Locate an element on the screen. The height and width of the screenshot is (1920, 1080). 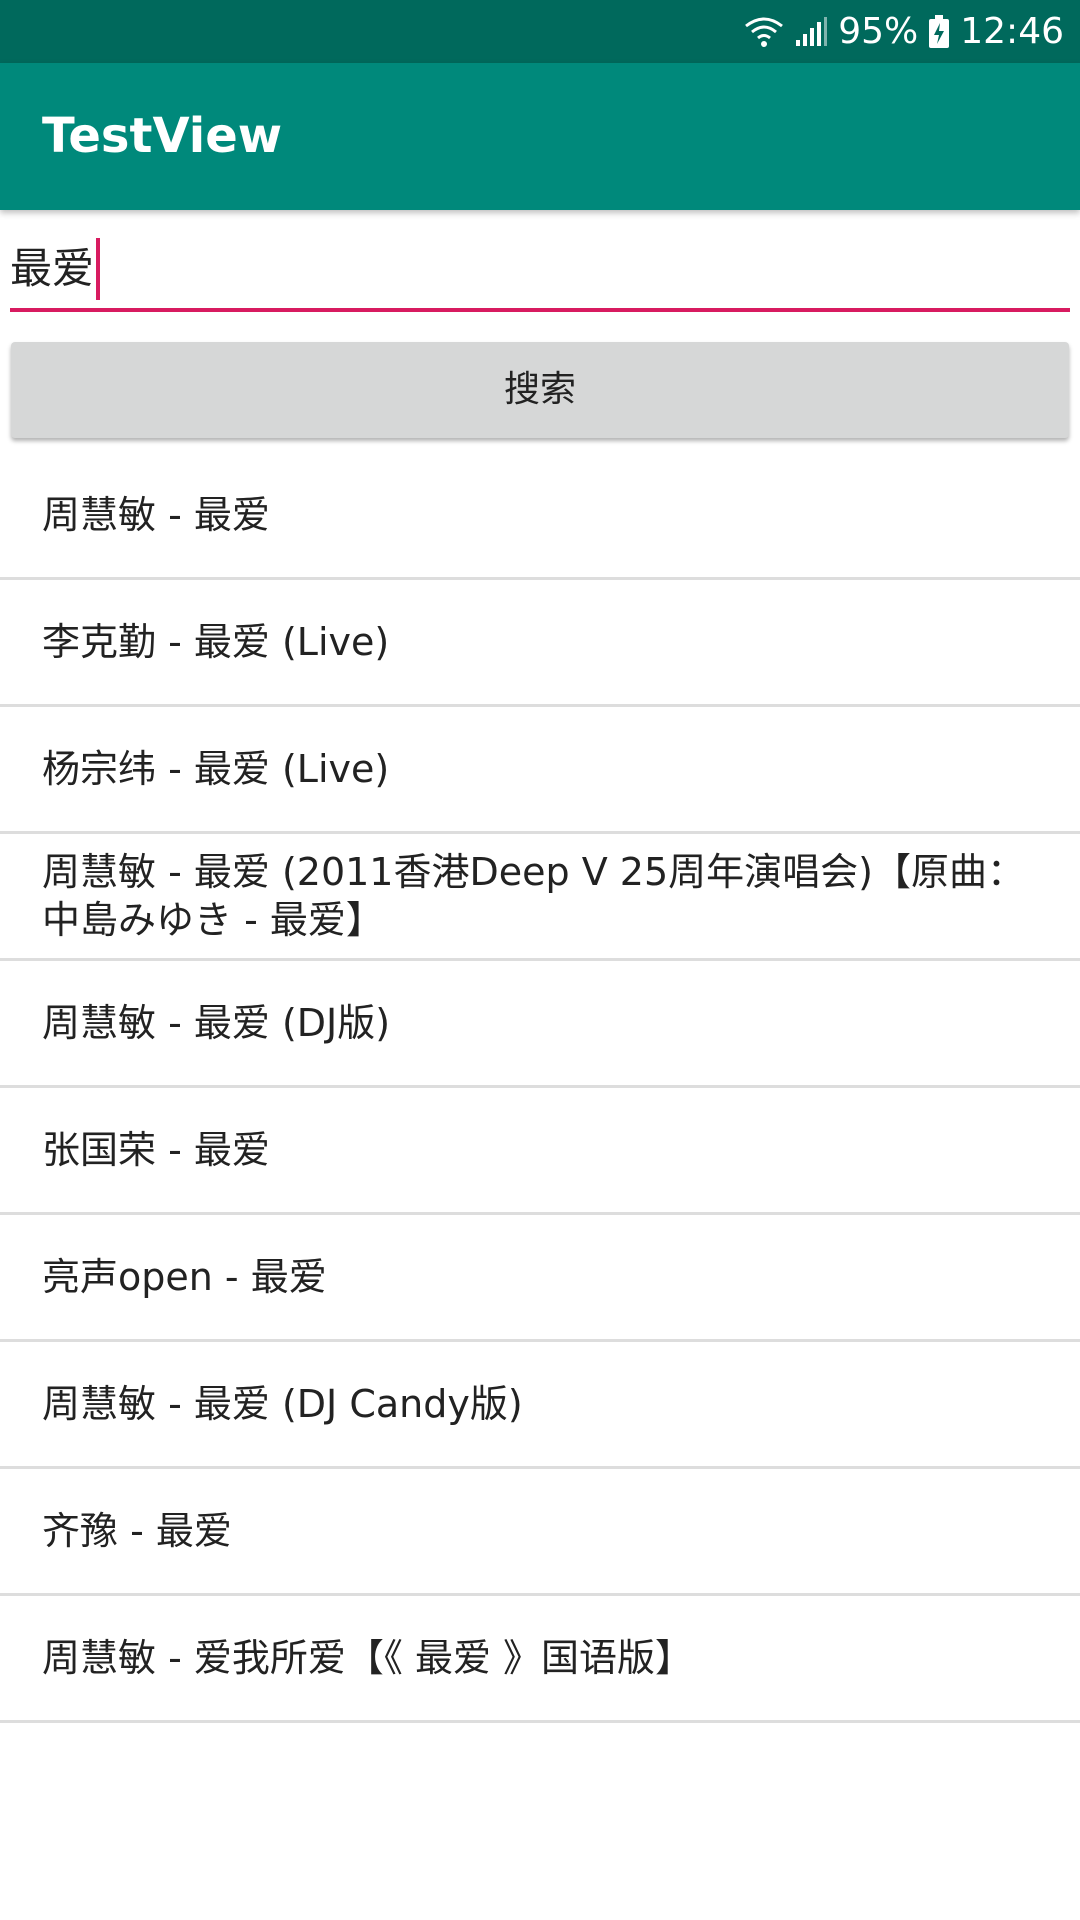
status-icons: 95% 12:46 is located at coordinates (904, 31).